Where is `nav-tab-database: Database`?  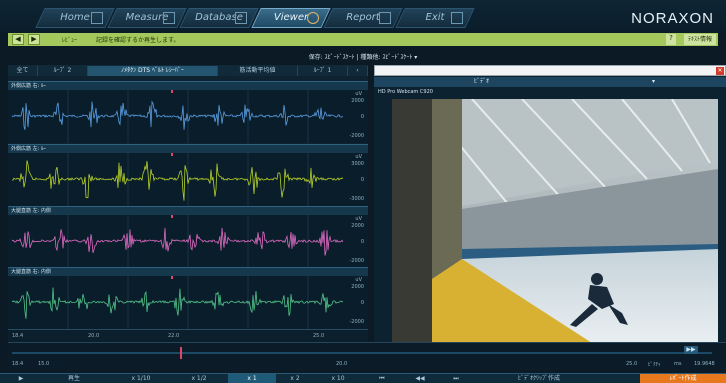 nav-tab-database: Database is located at coordinates (219, 18).